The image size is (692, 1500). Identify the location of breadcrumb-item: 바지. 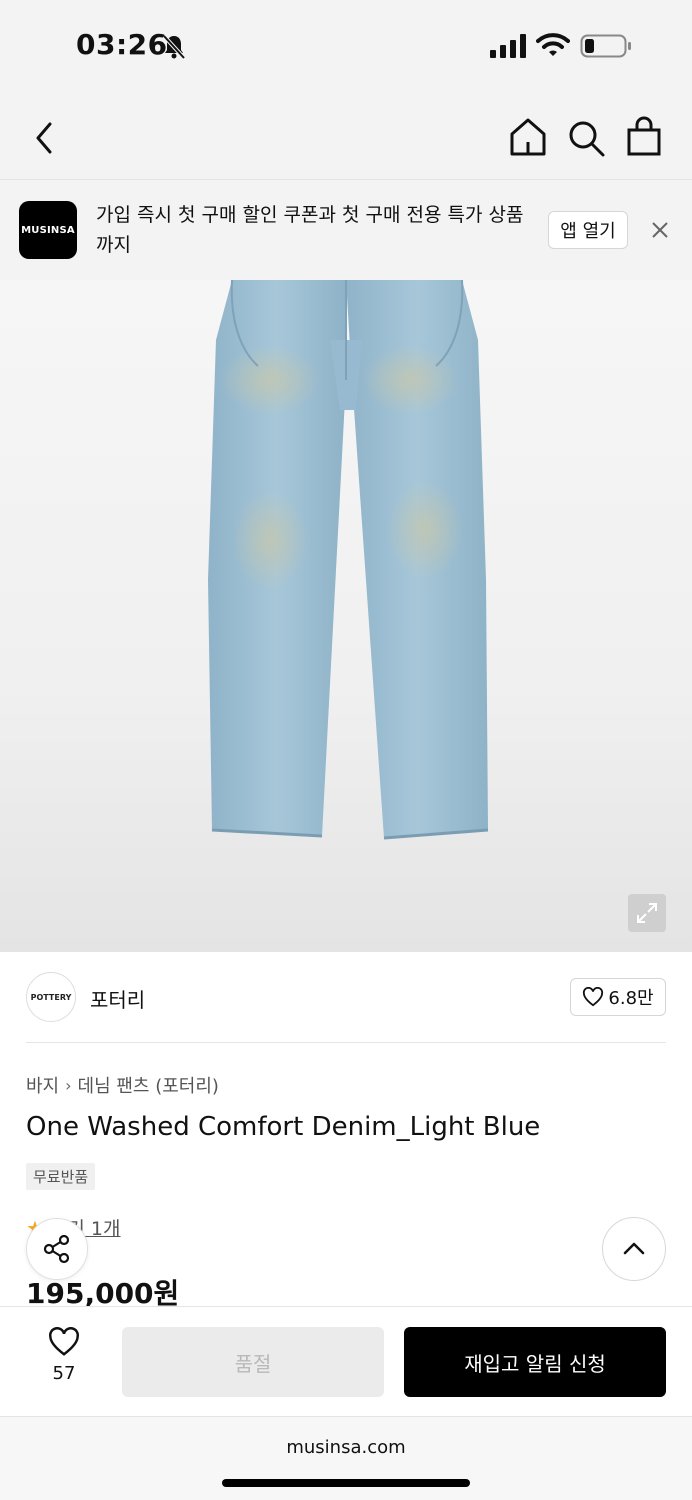
(42, 1085).